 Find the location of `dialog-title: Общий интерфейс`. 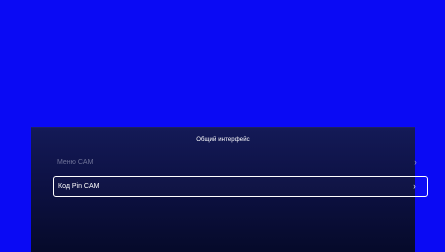

dialog-title: Общий интерфейс is located at coordinates (223, 140).